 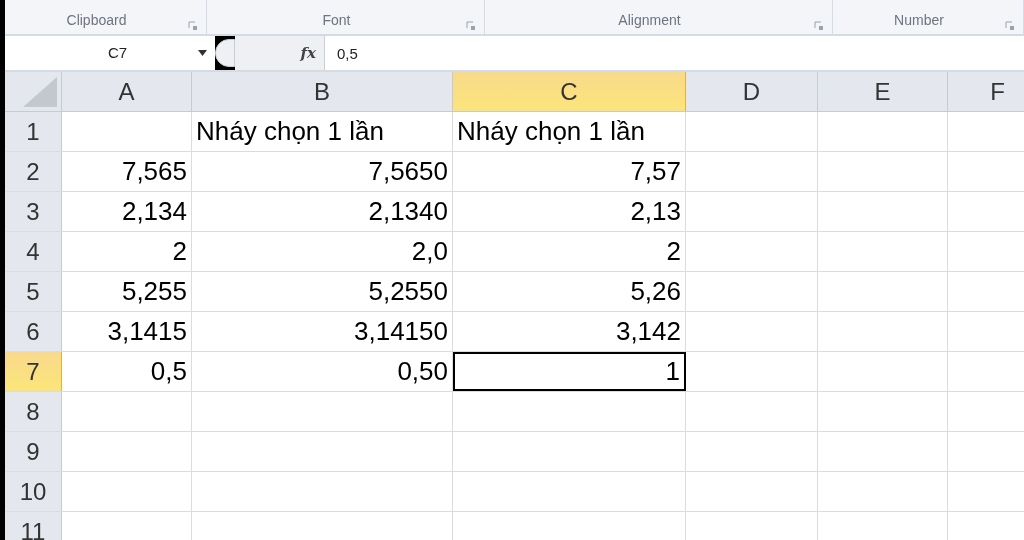 What do you see at coordinates (986, 91) in the screenshot?
I see `column-header: F` at bounding box center [986, 91].